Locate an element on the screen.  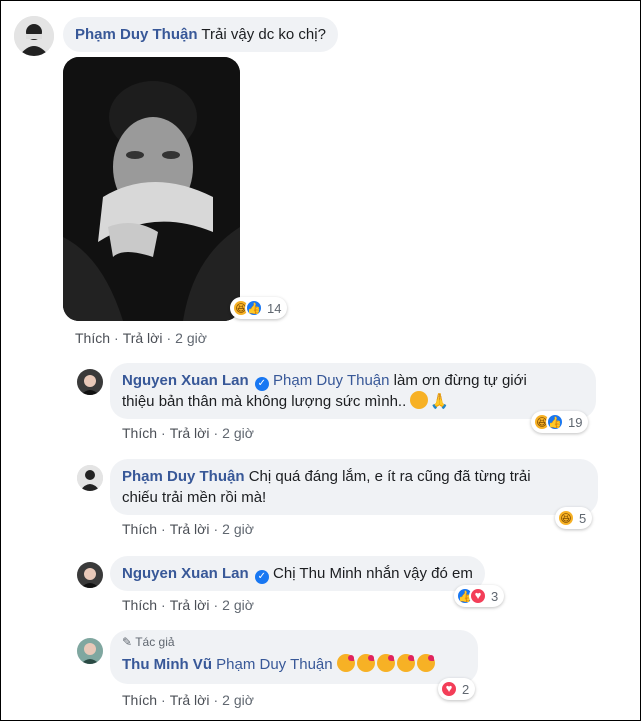
comment-text-line1: làm ơn đừng tự giới is located at coordinates (460, 380).